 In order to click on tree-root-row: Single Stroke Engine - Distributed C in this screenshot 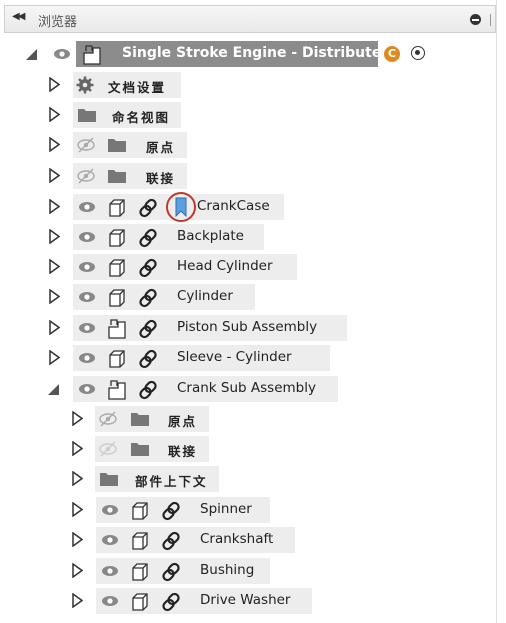, I will do `click(225, 54)`.